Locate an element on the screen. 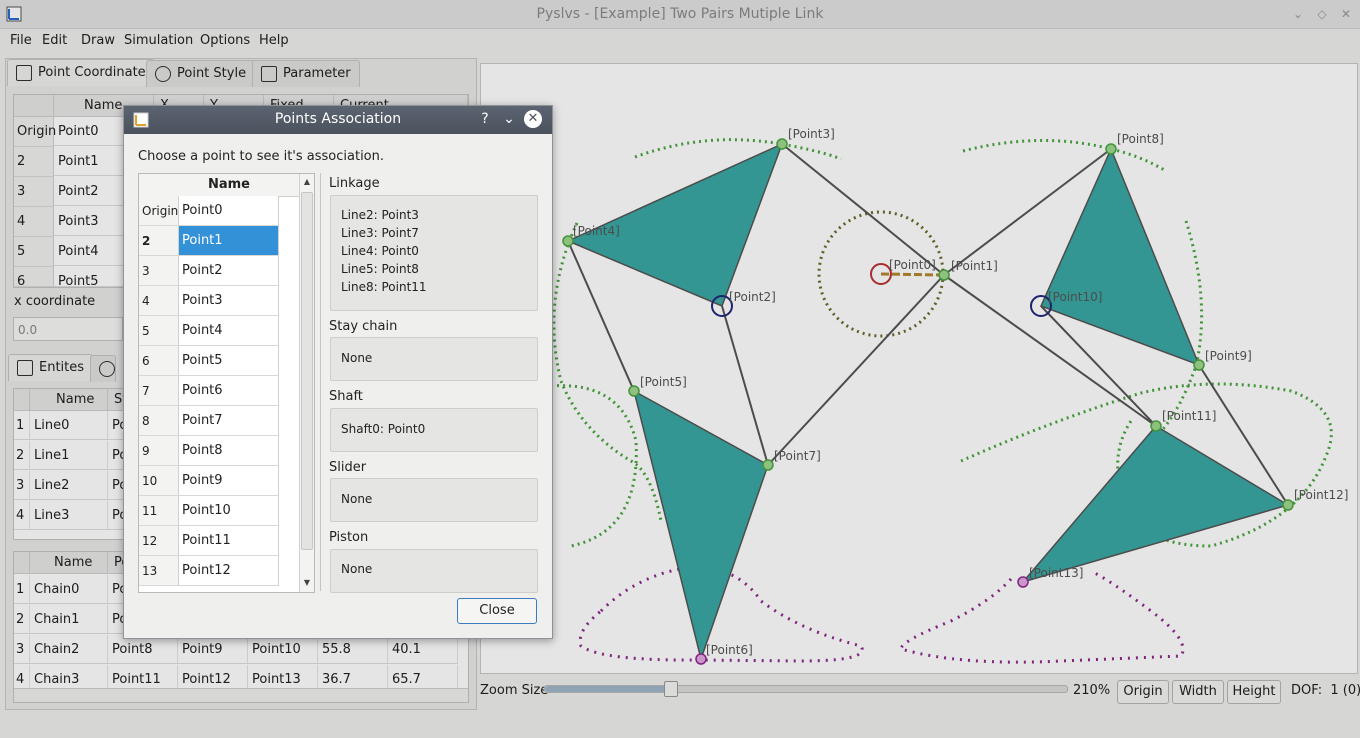  list-item-name: Point9 is located at coordinates (229, 481).